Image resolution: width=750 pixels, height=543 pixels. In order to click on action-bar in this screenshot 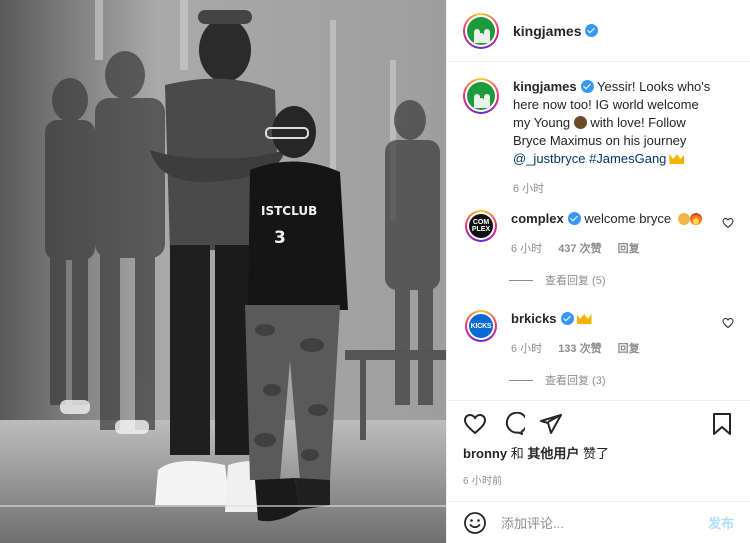, I will do `click(598, 424)`.